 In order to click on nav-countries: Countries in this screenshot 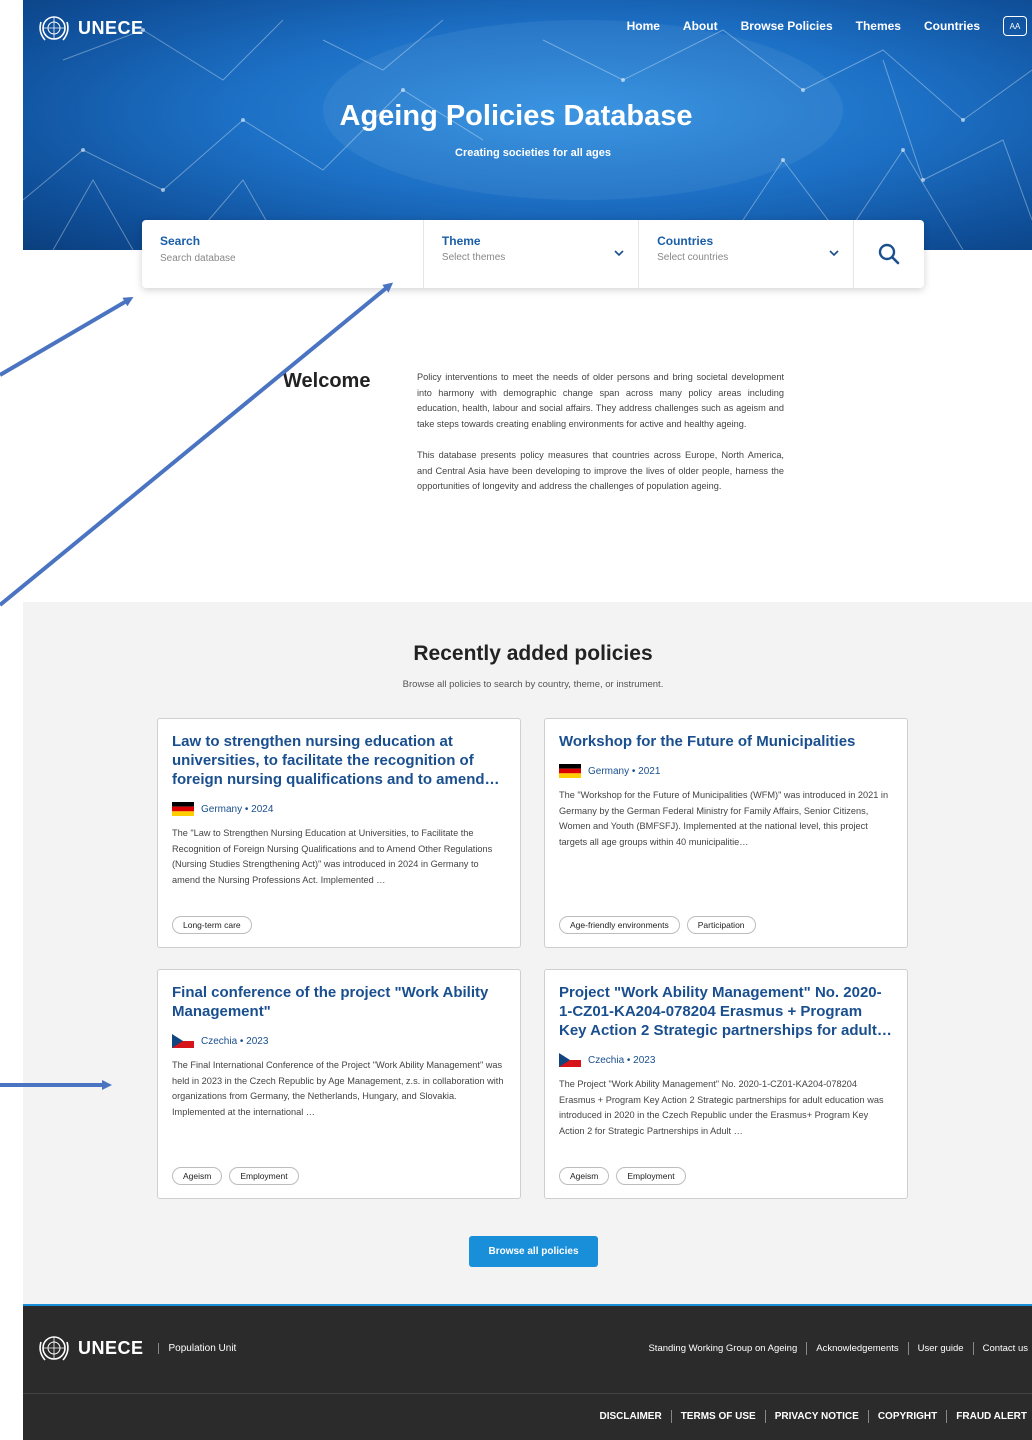, I will do `click(952, 26)`.